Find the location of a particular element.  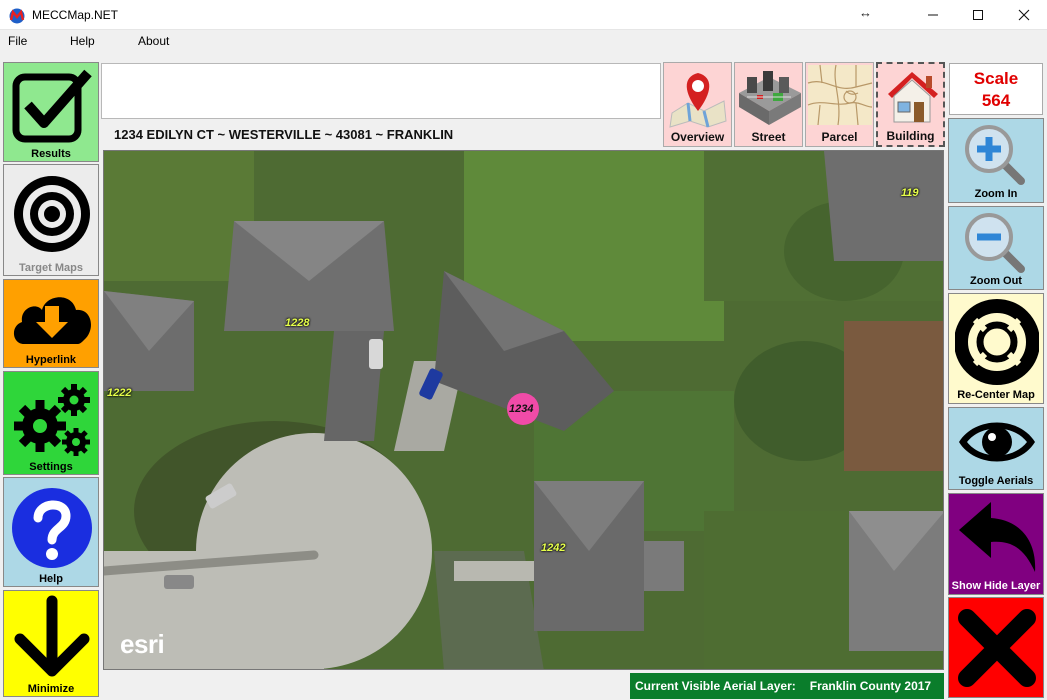

parcel-label-1234: 1234 is located at coordinates (521, 409).